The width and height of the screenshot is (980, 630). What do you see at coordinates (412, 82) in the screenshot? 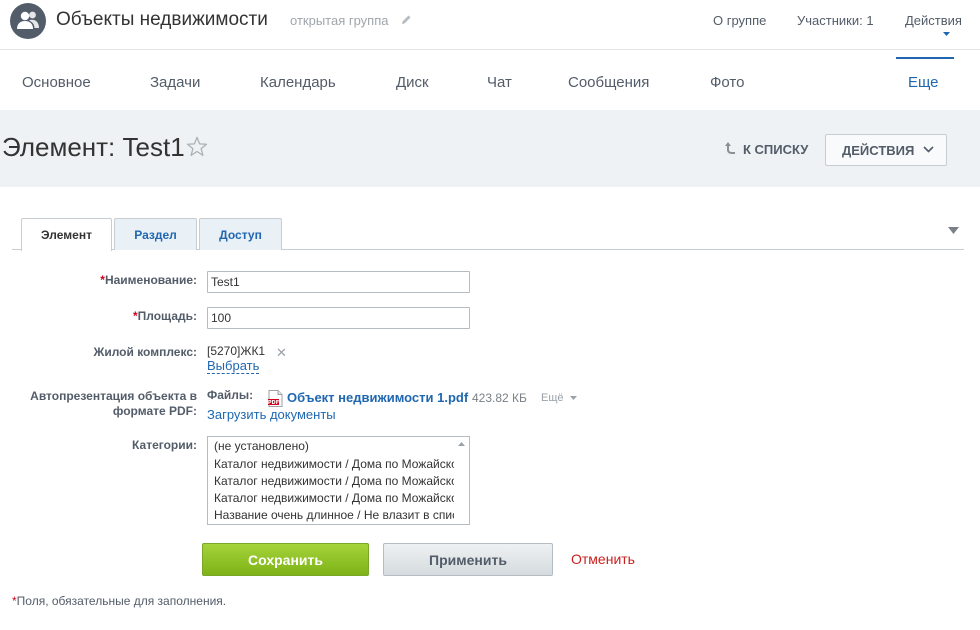
I see `nav-item-disk: Диск` at bounding box center [412, 82].